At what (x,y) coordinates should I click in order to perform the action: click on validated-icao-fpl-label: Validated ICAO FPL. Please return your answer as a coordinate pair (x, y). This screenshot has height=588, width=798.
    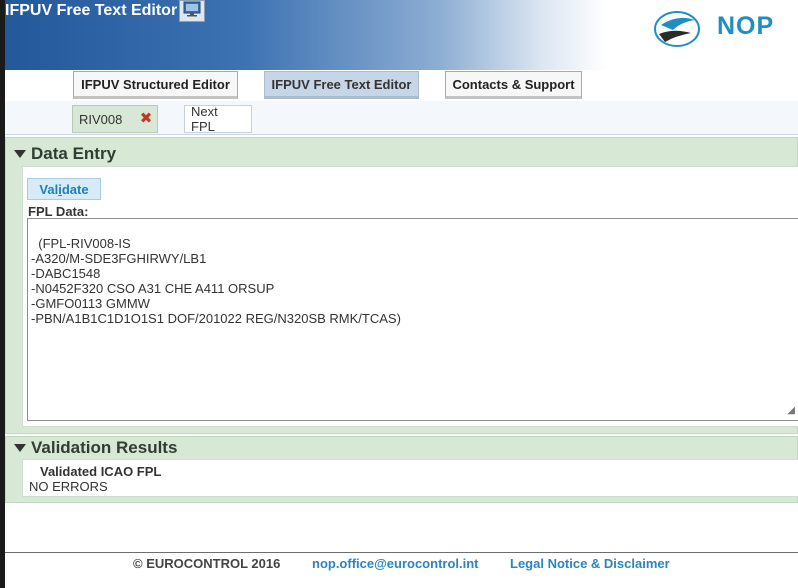
    Looking at the image, I should click on (101, 471).